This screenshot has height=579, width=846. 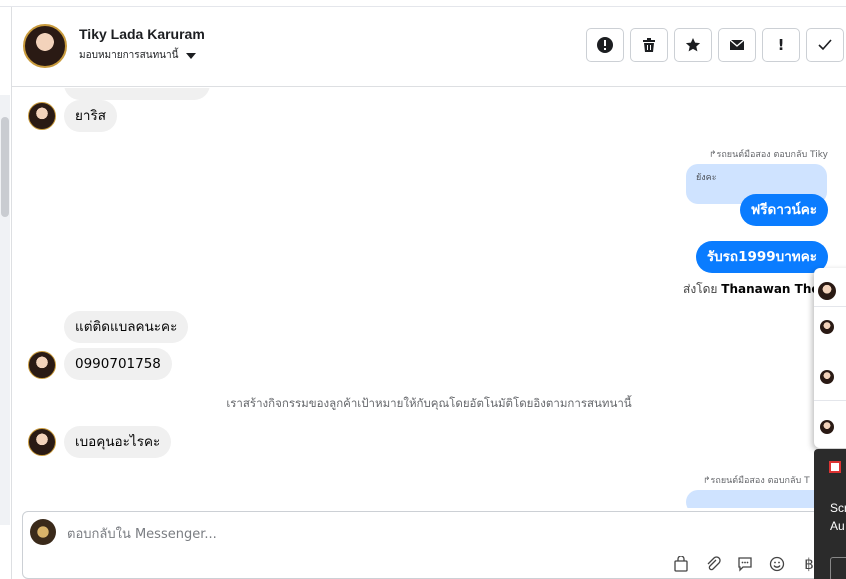 What do you see at coordinates (142, 34) in the screenshot?
I see `contact-name: Tiky Lada Karuram` at bounding box center [142, 34].